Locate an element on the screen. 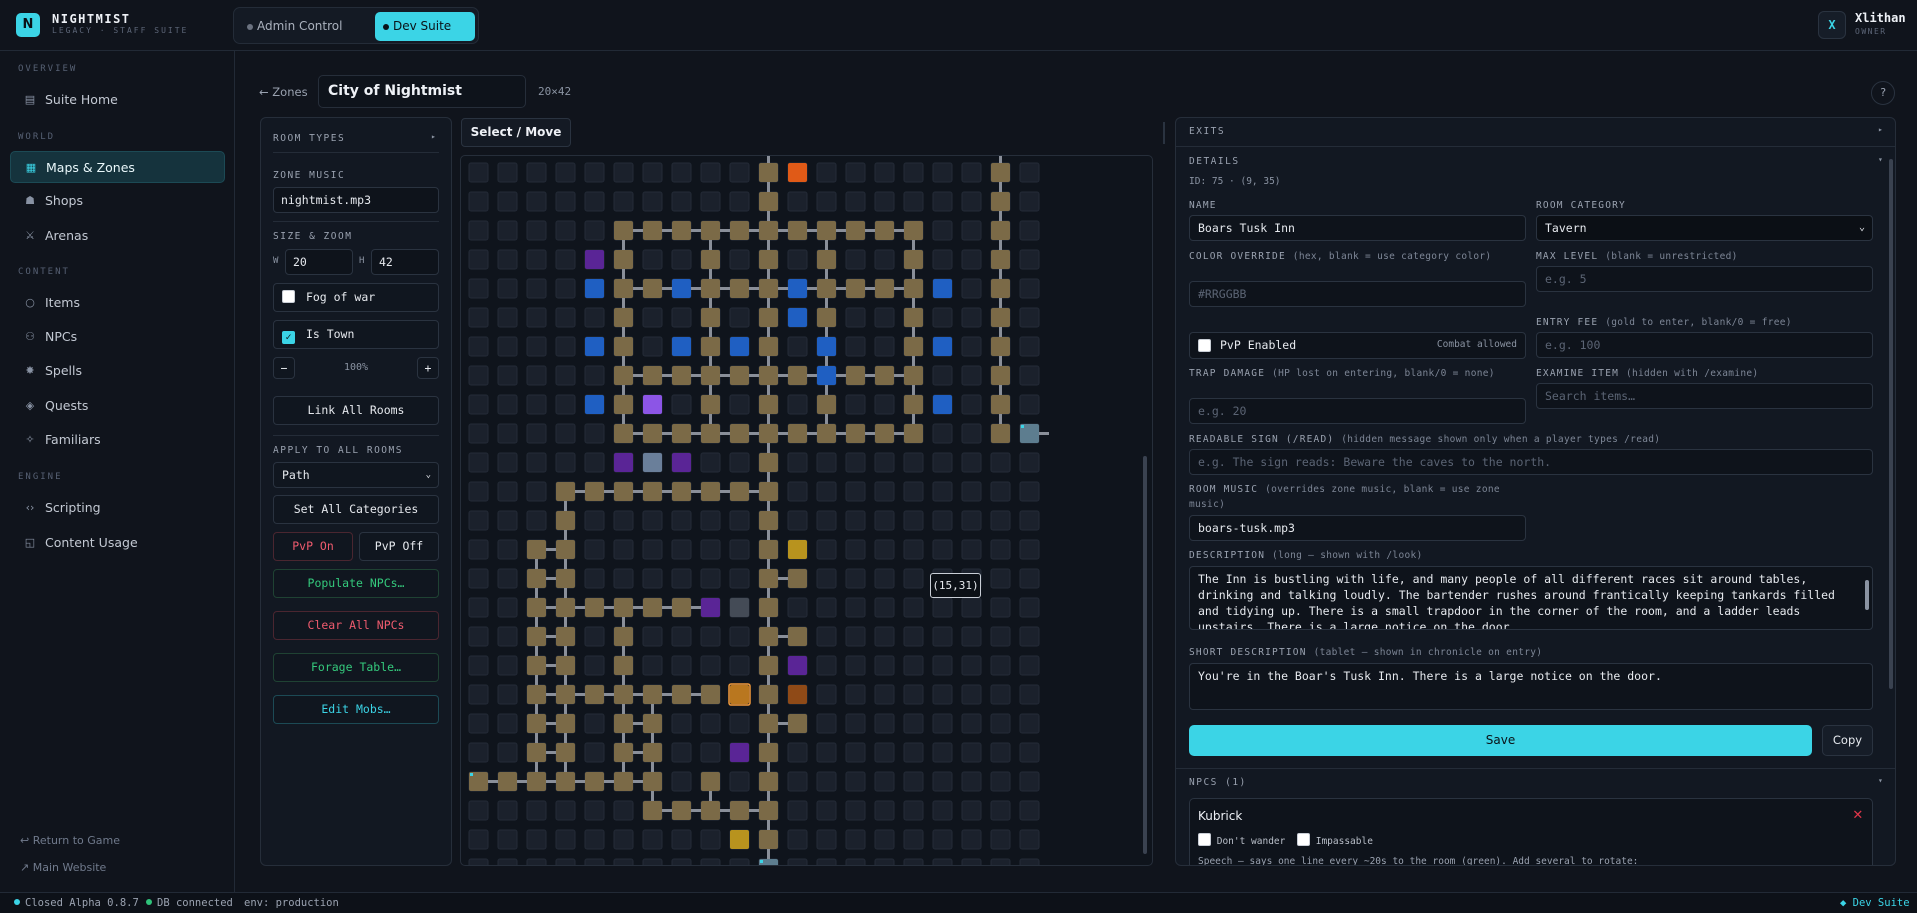 Image resolution: width=1917 pixels, height=913 pixels. sidebar-item-scripting: ‹› Scripting is located at coordinates (117, 508).